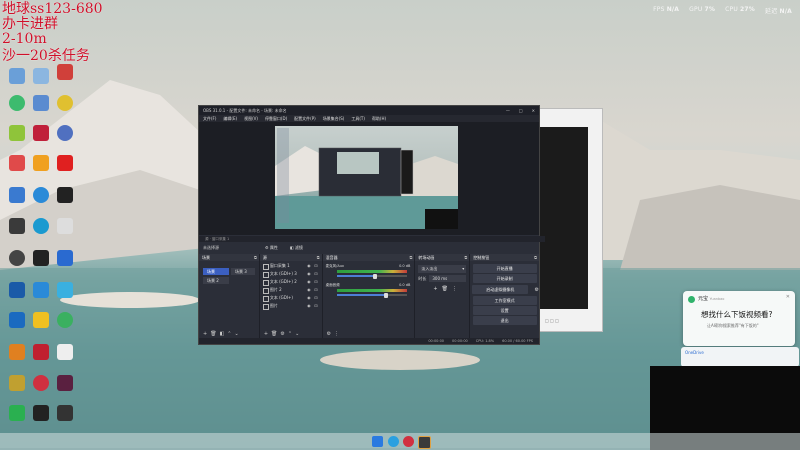 The height and width of the screenshot is (450, 800). I want to click on secondary-window: □ □ □, so click(570, 220).